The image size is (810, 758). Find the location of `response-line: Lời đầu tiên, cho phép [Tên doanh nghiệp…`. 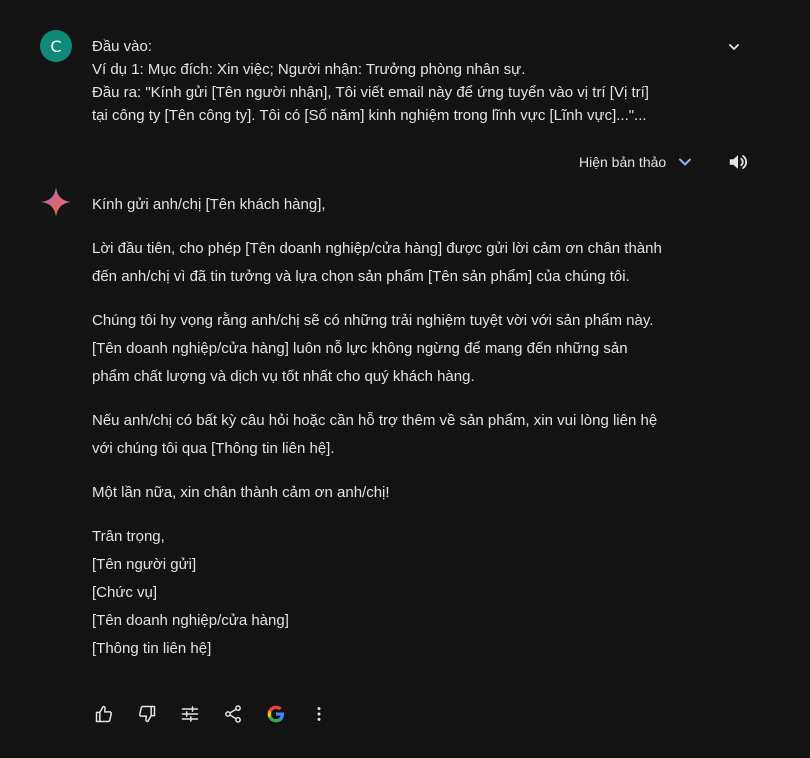

response-line: Lời đầu tiên, cho phép [Tên doanh nghiệp… is located at coordinates (377, 248).